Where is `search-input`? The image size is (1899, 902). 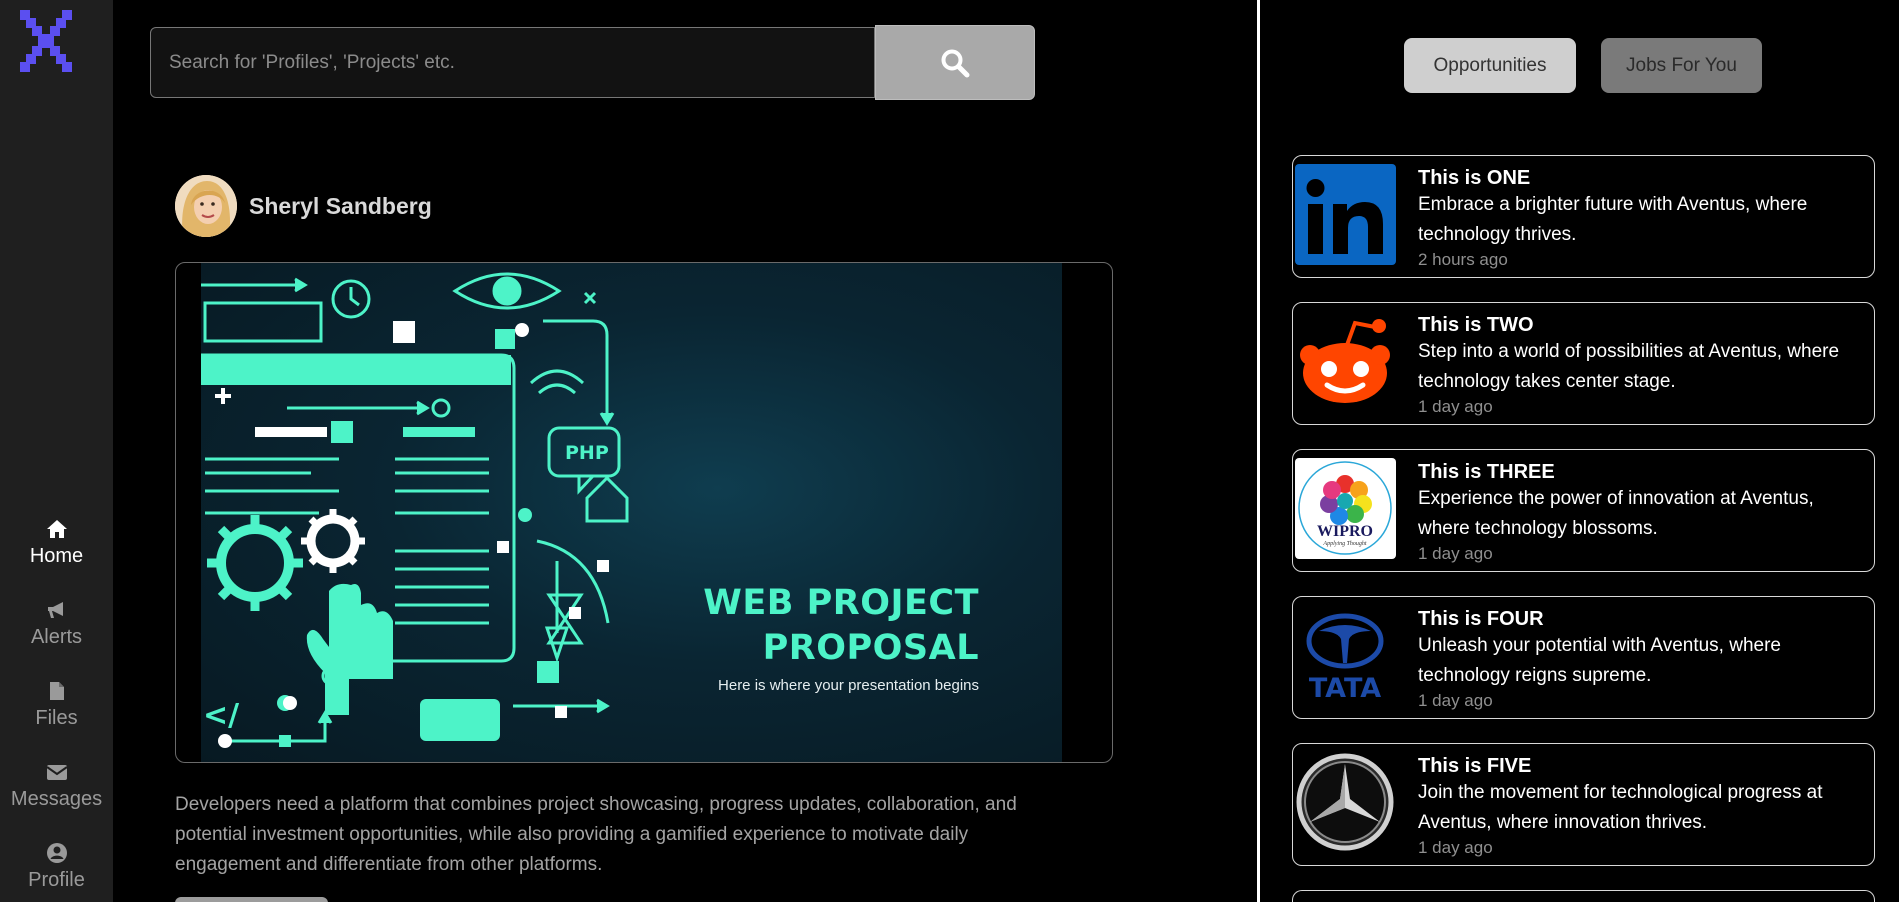 search-input is located at coordinates (513, 62).